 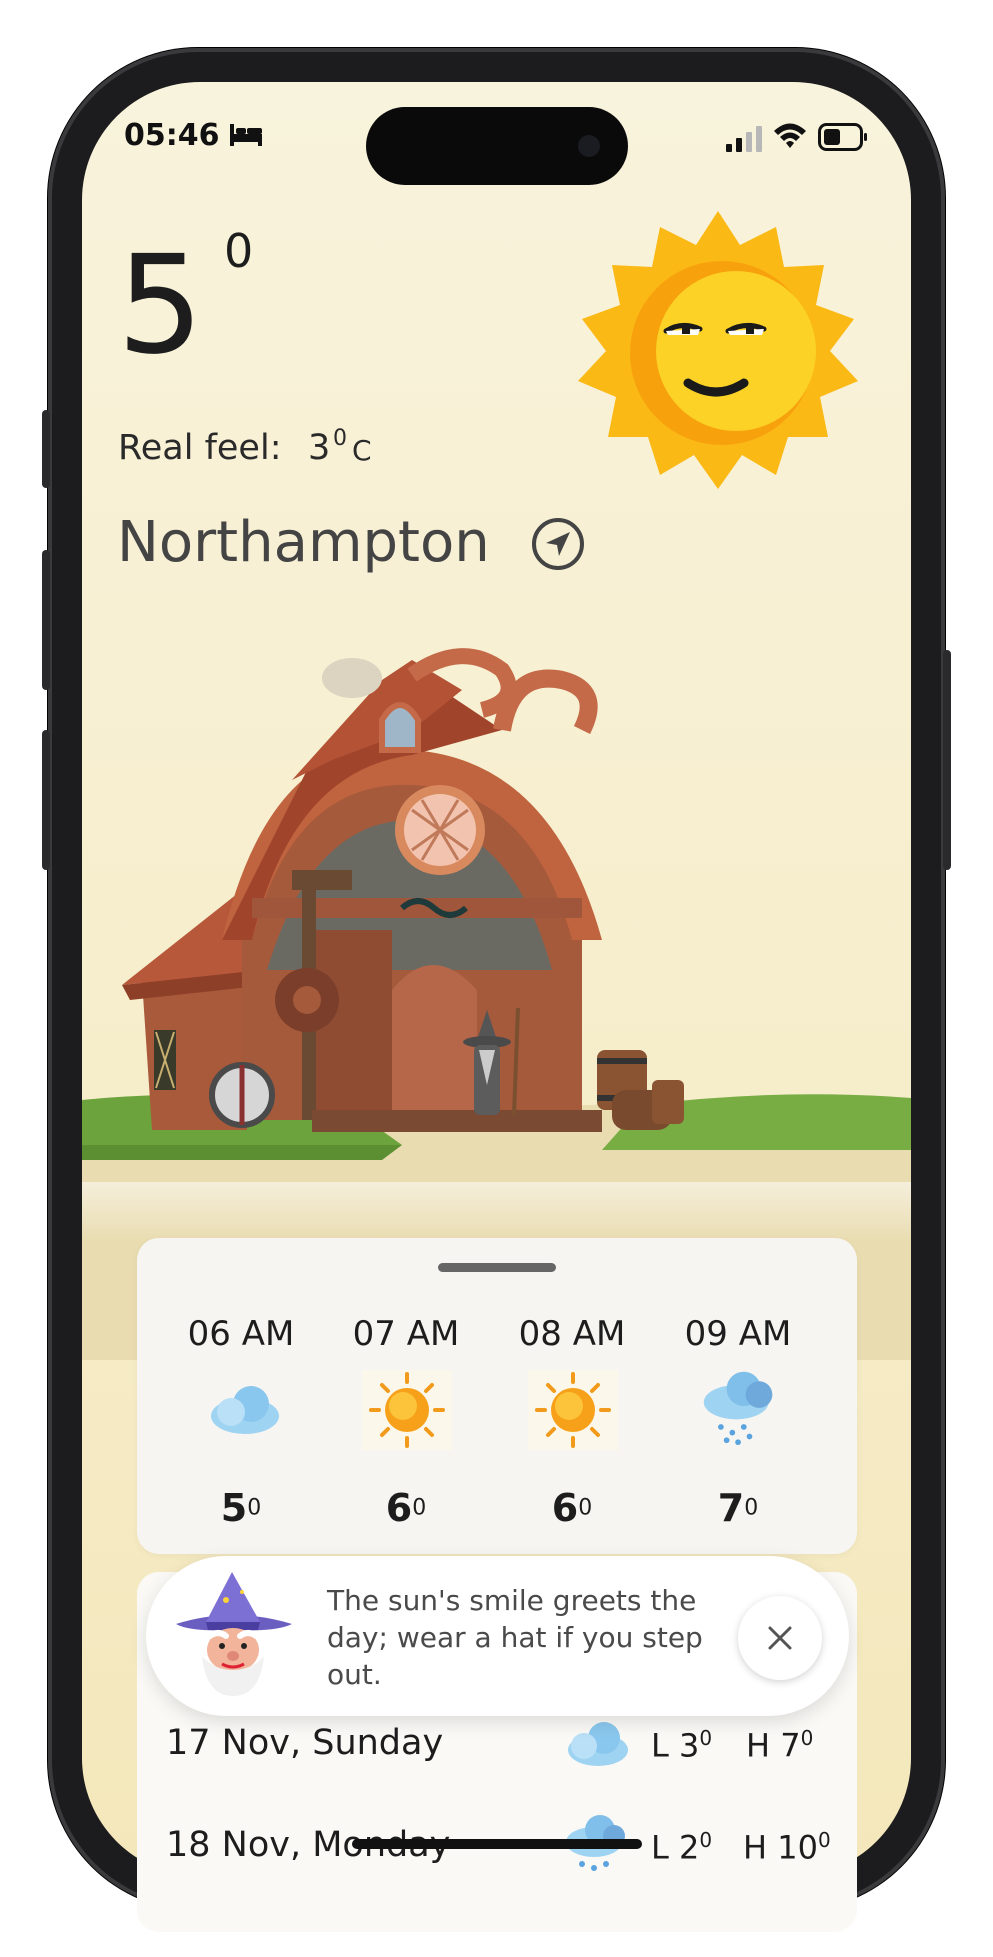 I want to click on high-value: 10, so click(x=797, y=1847).